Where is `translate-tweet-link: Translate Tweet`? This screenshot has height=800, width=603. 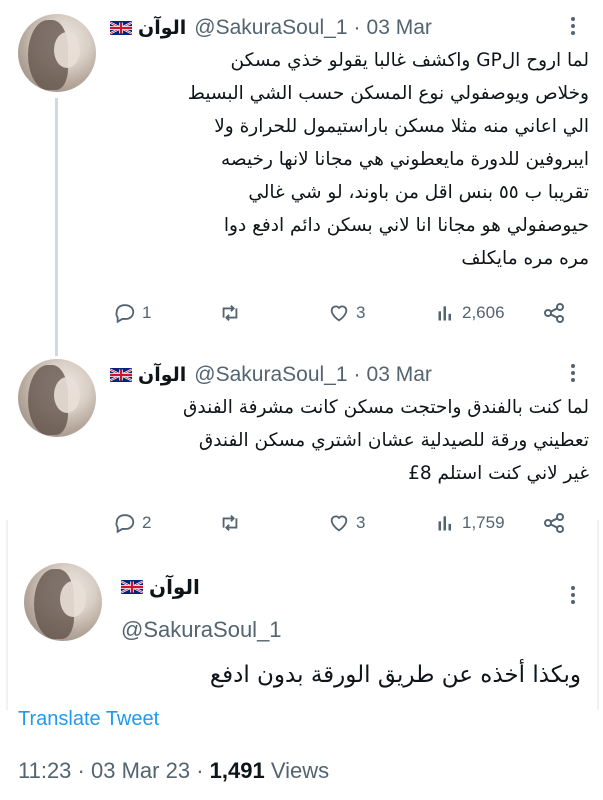 translate-tweet-link: Translate Tweet is located at coordinates (88, 719).